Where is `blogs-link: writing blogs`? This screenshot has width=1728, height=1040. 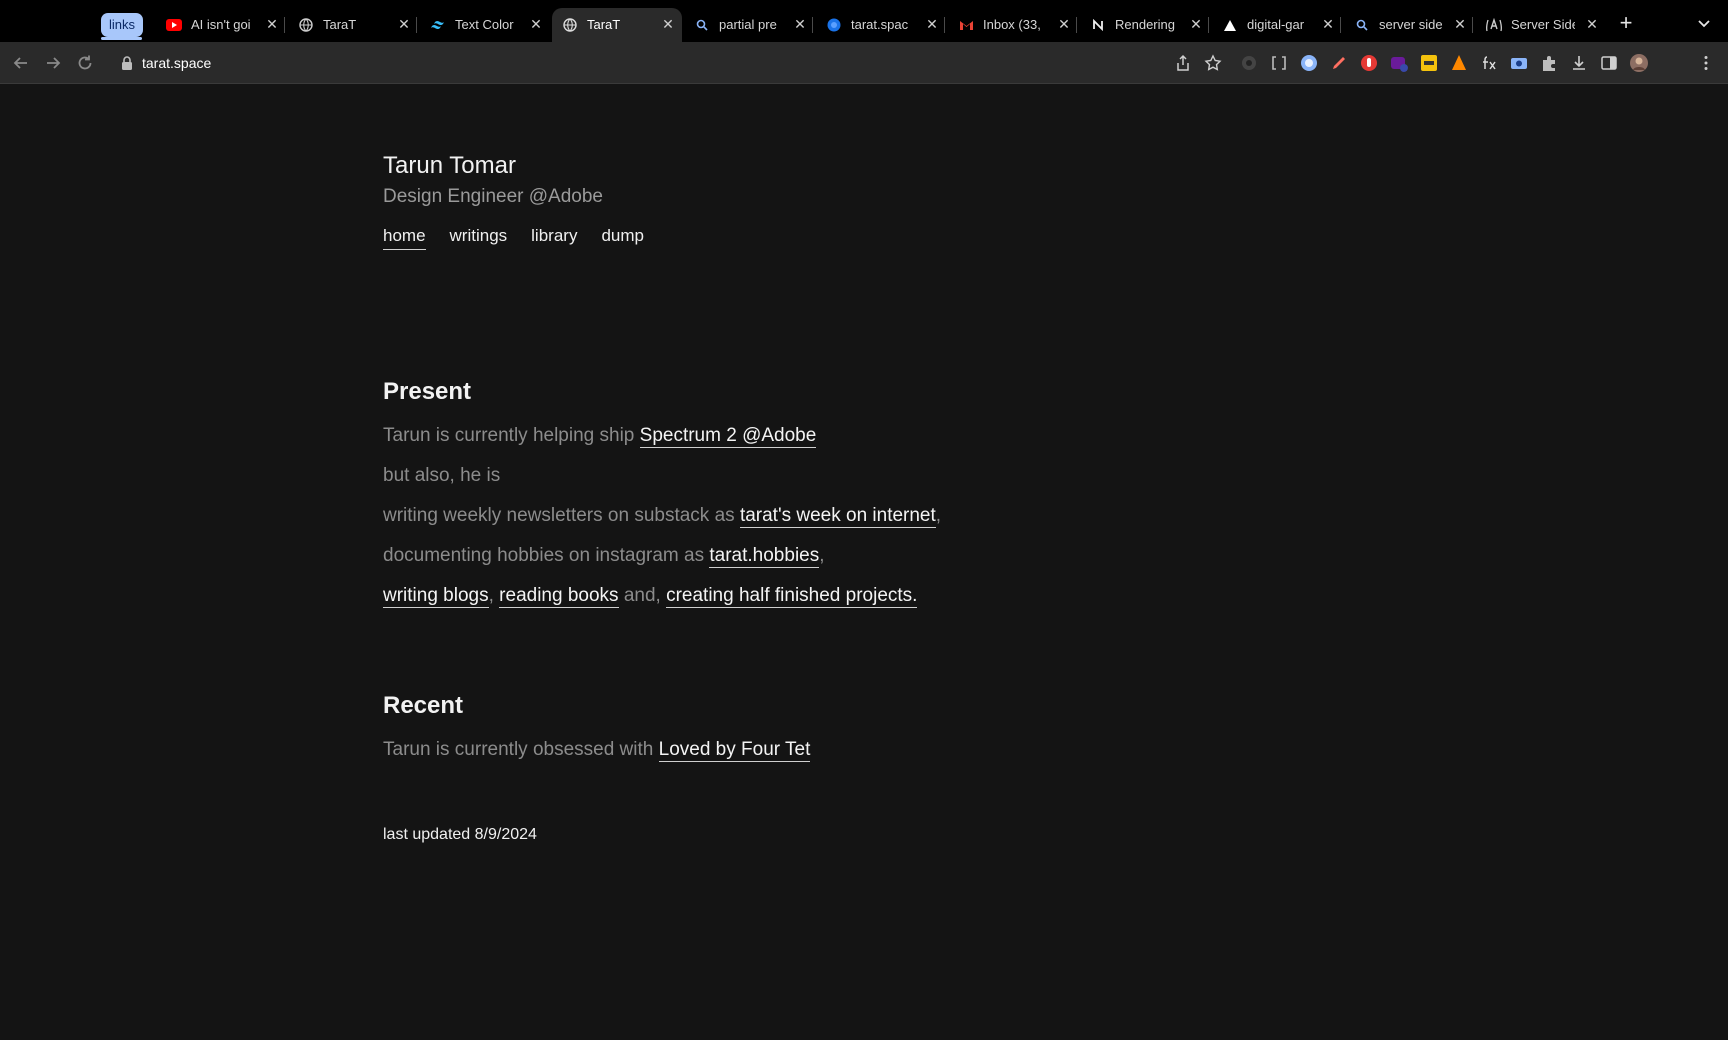
blogs-link: writing blogs is located at coordinates (436, 596).